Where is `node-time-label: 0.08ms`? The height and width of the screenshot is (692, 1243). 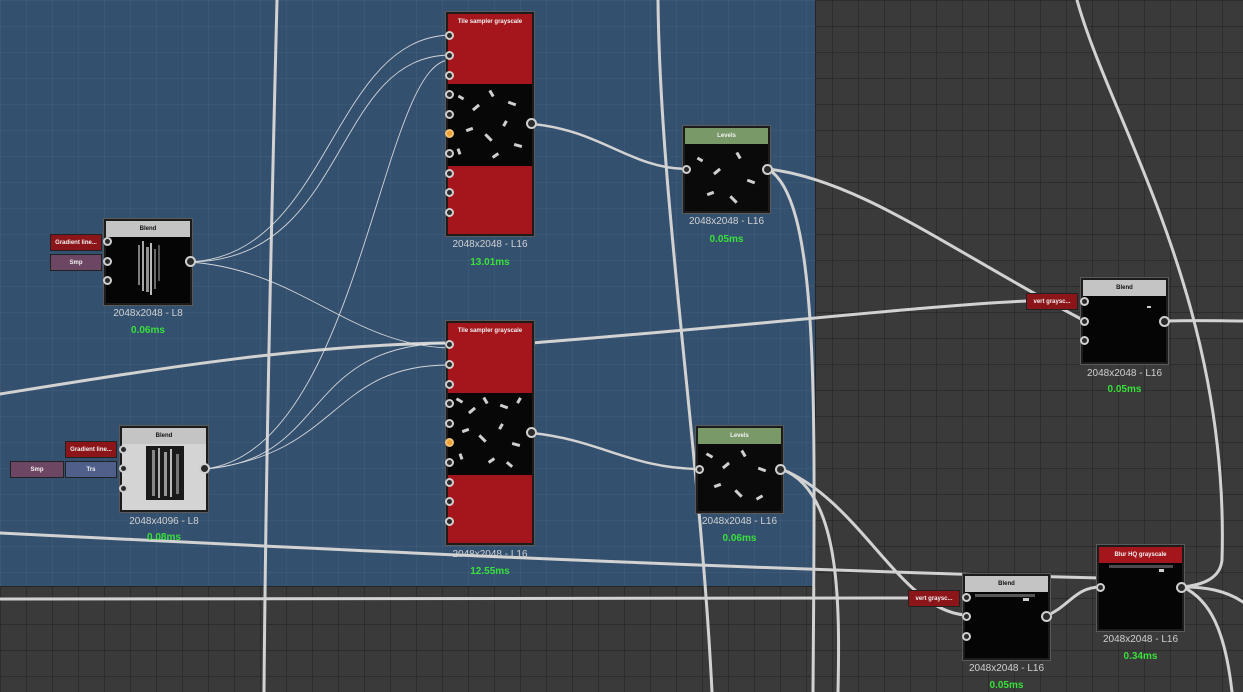
node-time-label: 0.08ms is located at coordinates (164, 537).